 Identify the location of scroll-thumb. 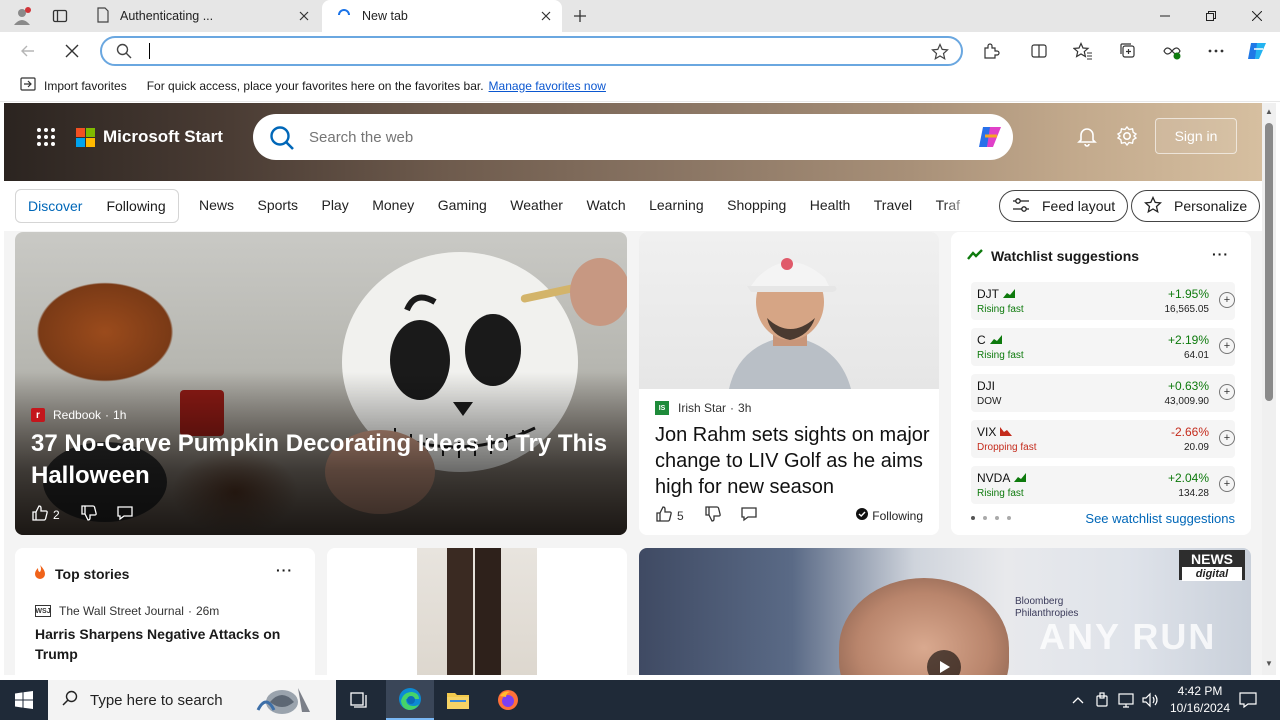
(1269, 262).